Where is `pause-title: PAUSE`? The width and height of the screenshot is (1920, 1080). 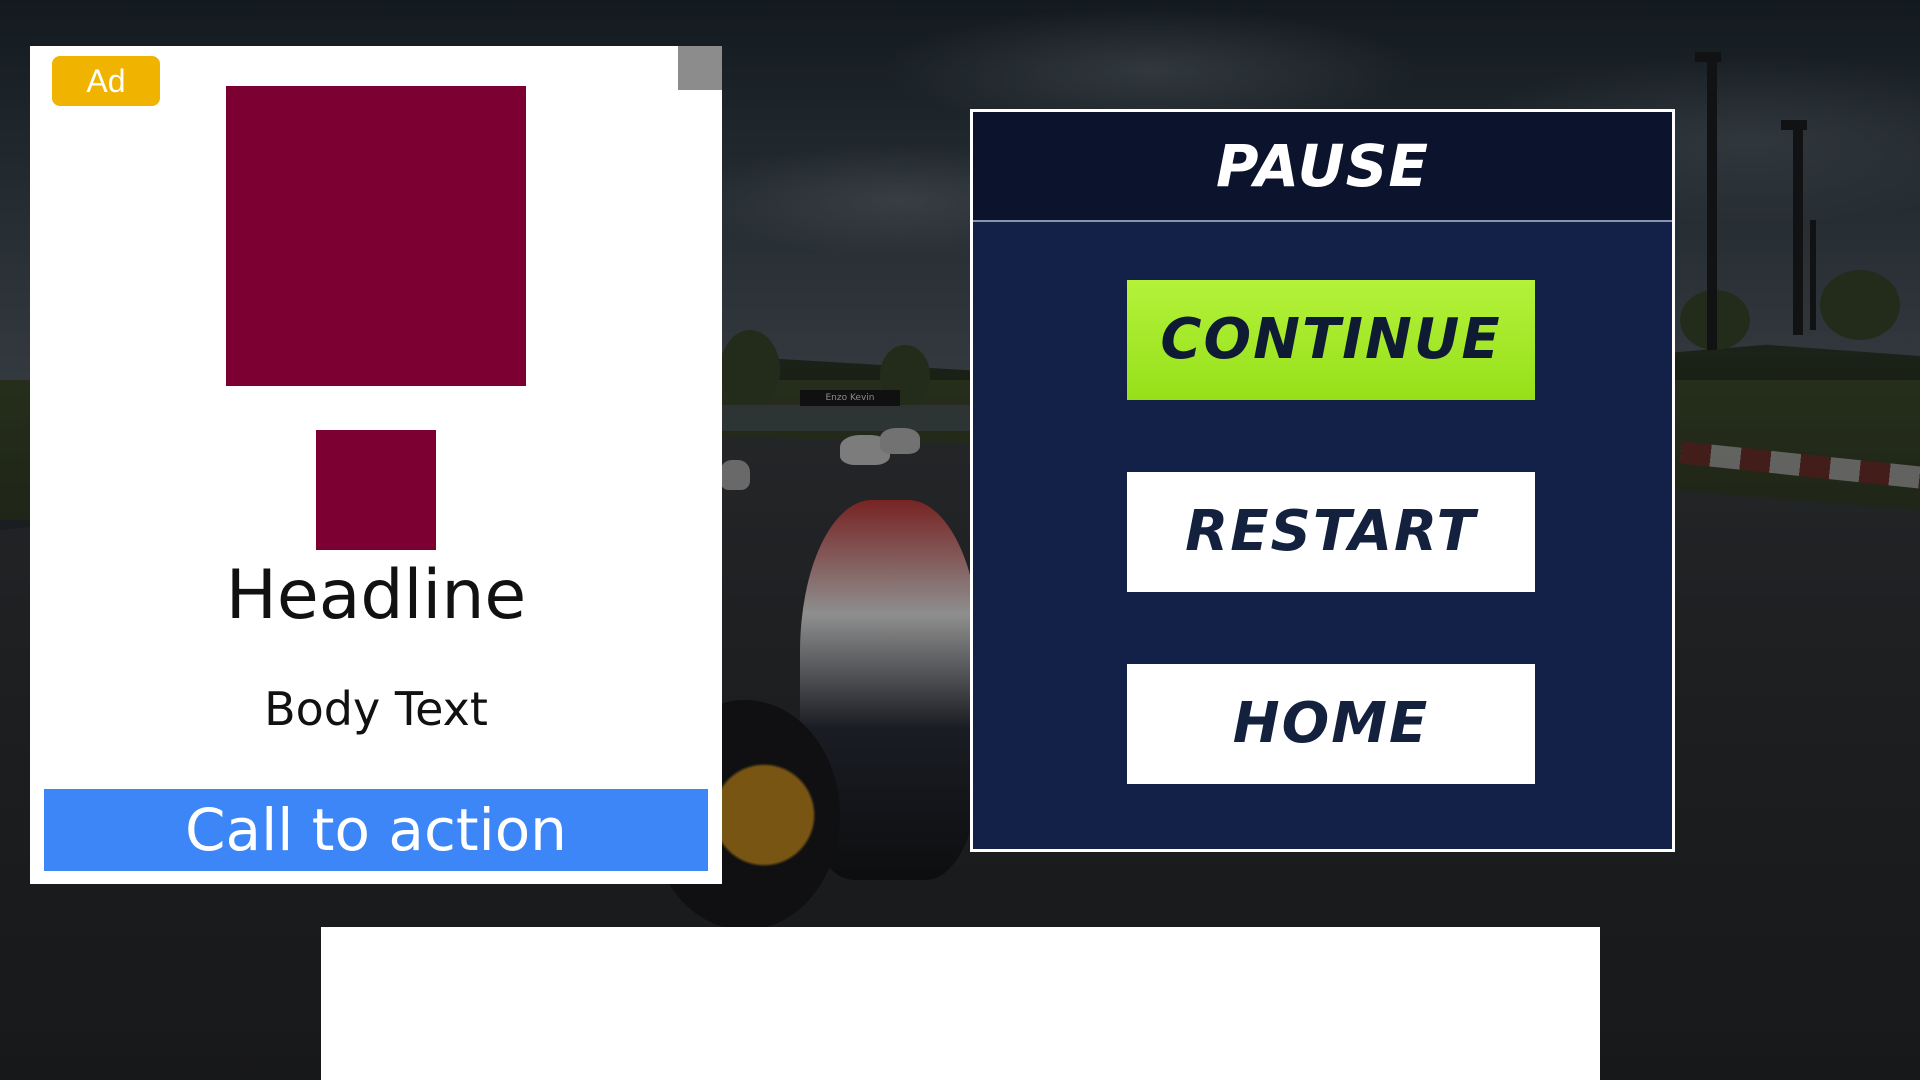 pause-title: PAUSE is located at coordinates (1322, 166).